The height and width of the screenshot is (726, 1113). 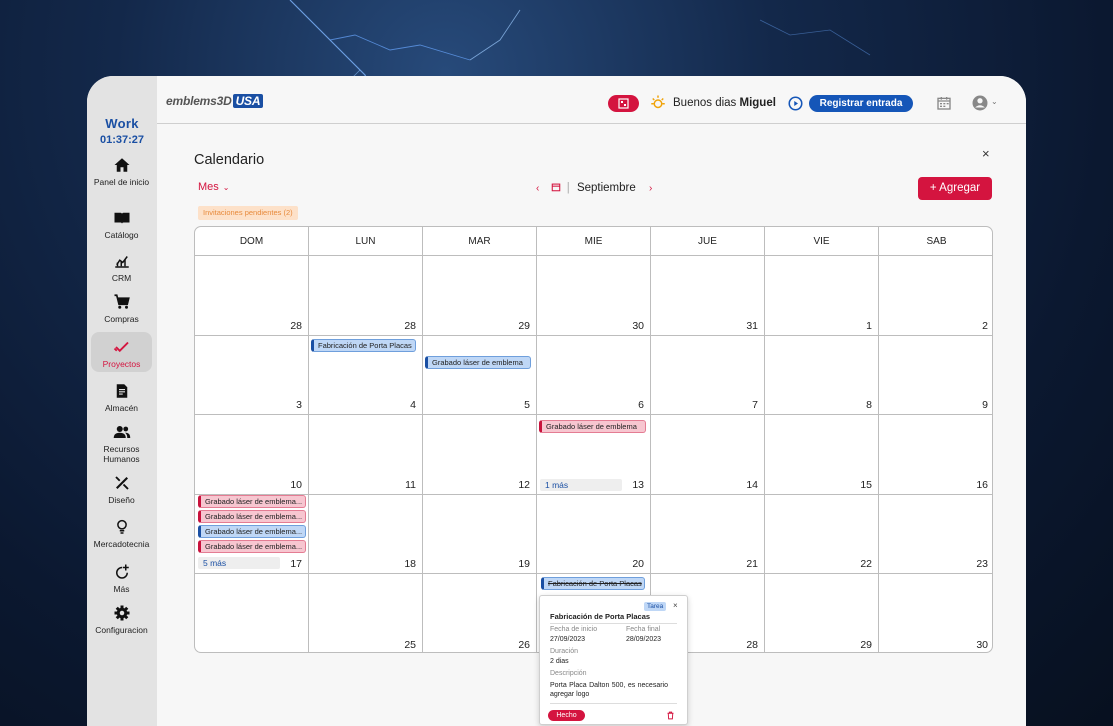 What do you see at coordinates (121, 347) in the screenshot?
I see `check-icon` at bounding box center [121, 347].